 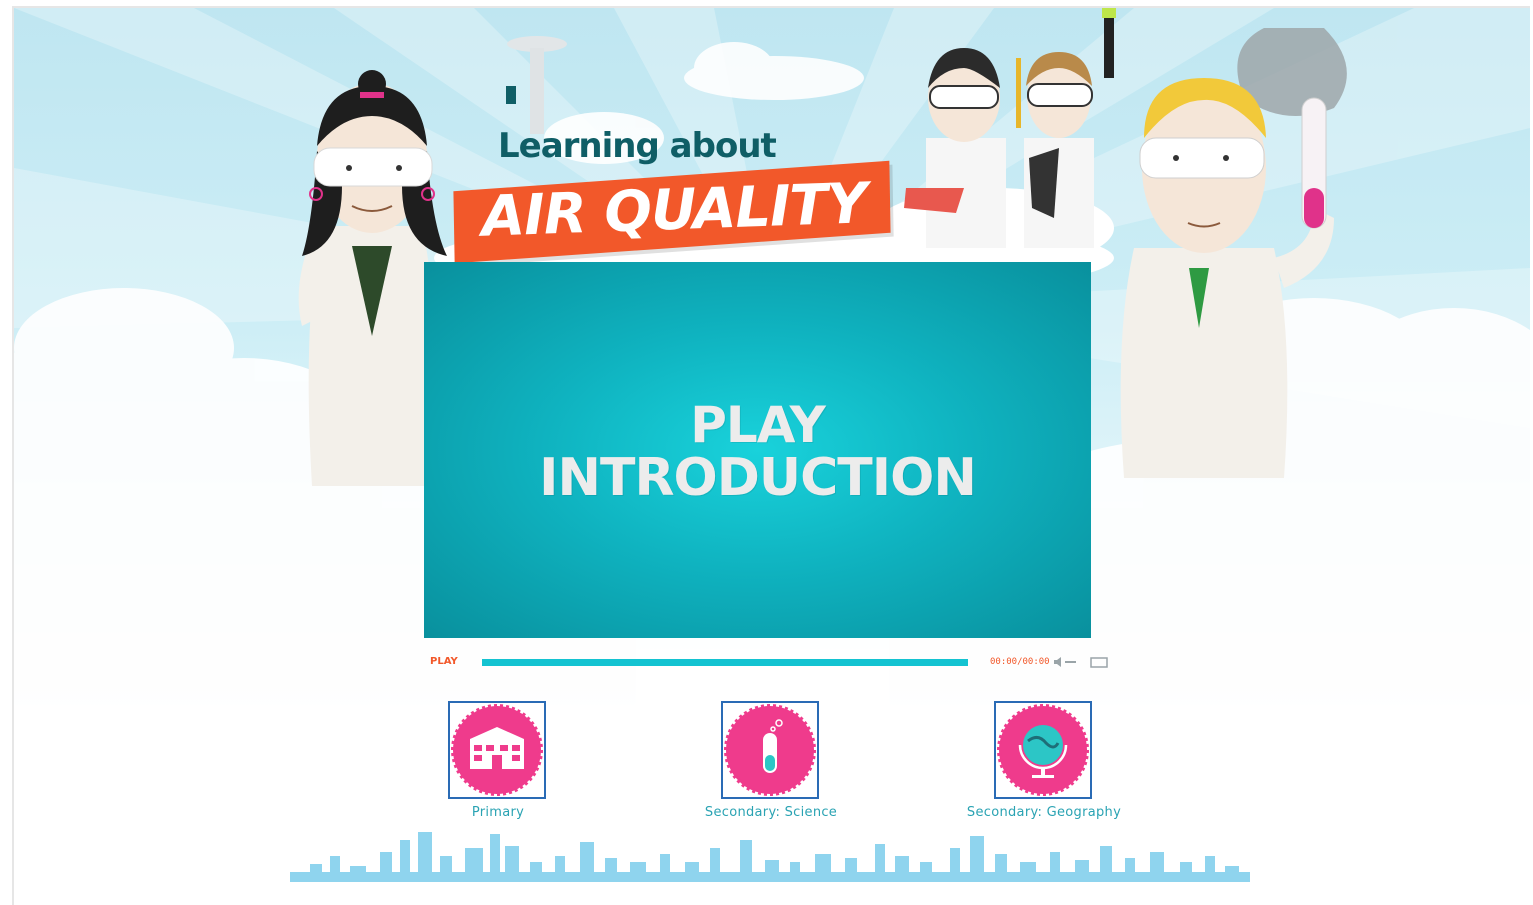 I want to click on school-icon, so click(x=497, y=750).